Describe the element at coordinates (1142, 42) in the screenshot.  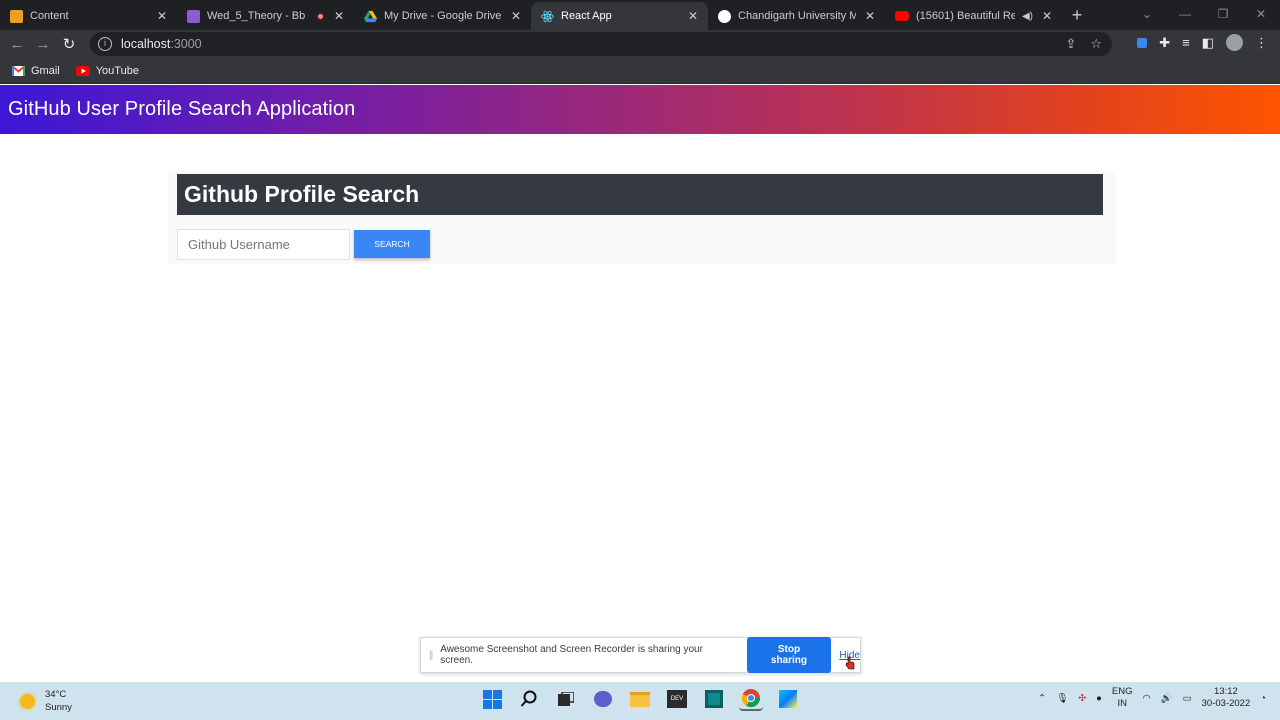
I see `screen-recorder-extension-icon` at that location.